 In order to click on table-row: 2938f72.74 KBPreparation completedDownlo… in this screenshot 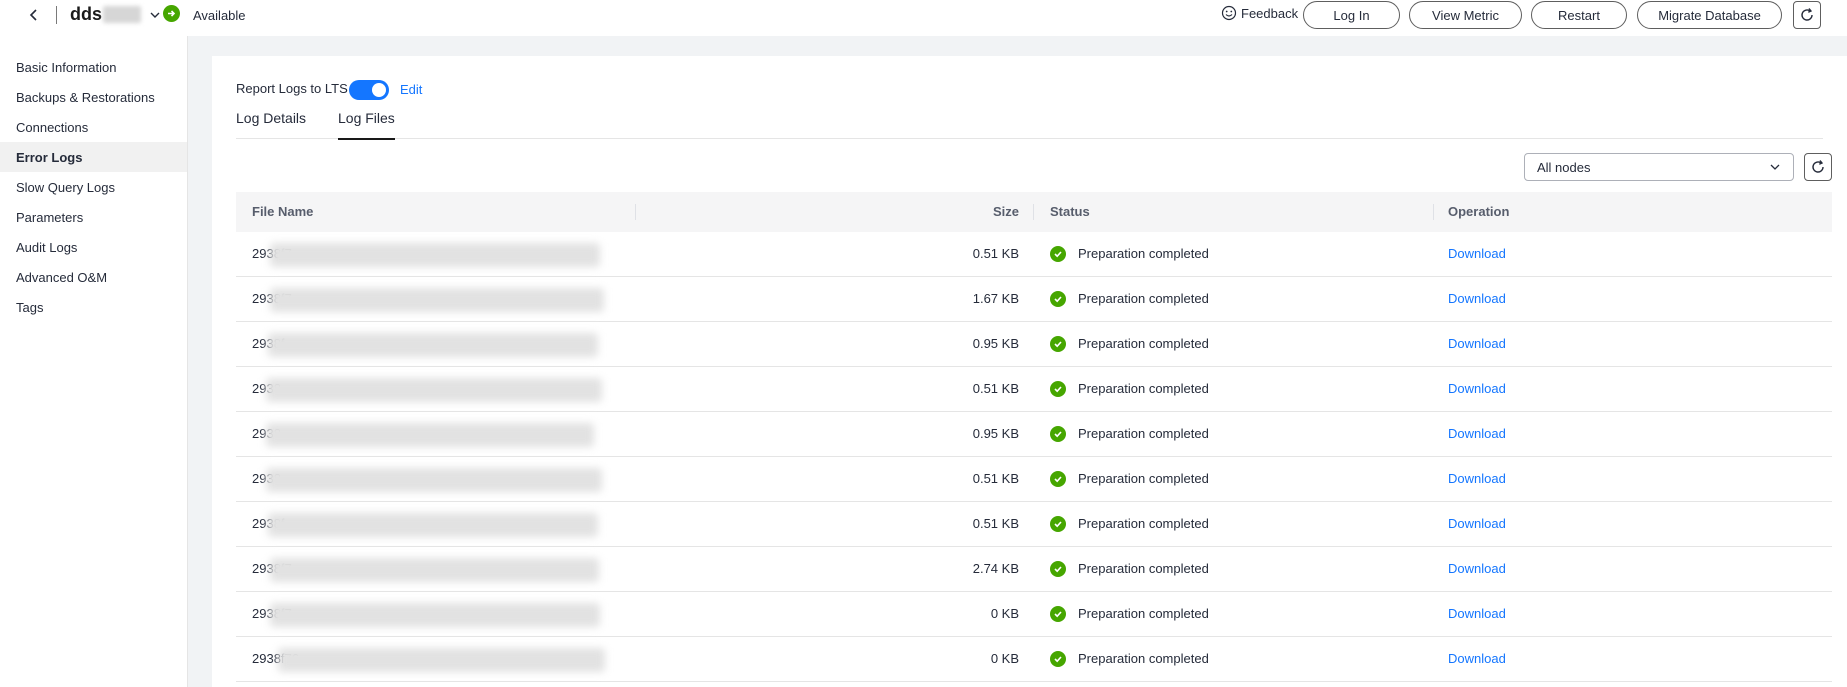, I will do `click(1034, 569)`.